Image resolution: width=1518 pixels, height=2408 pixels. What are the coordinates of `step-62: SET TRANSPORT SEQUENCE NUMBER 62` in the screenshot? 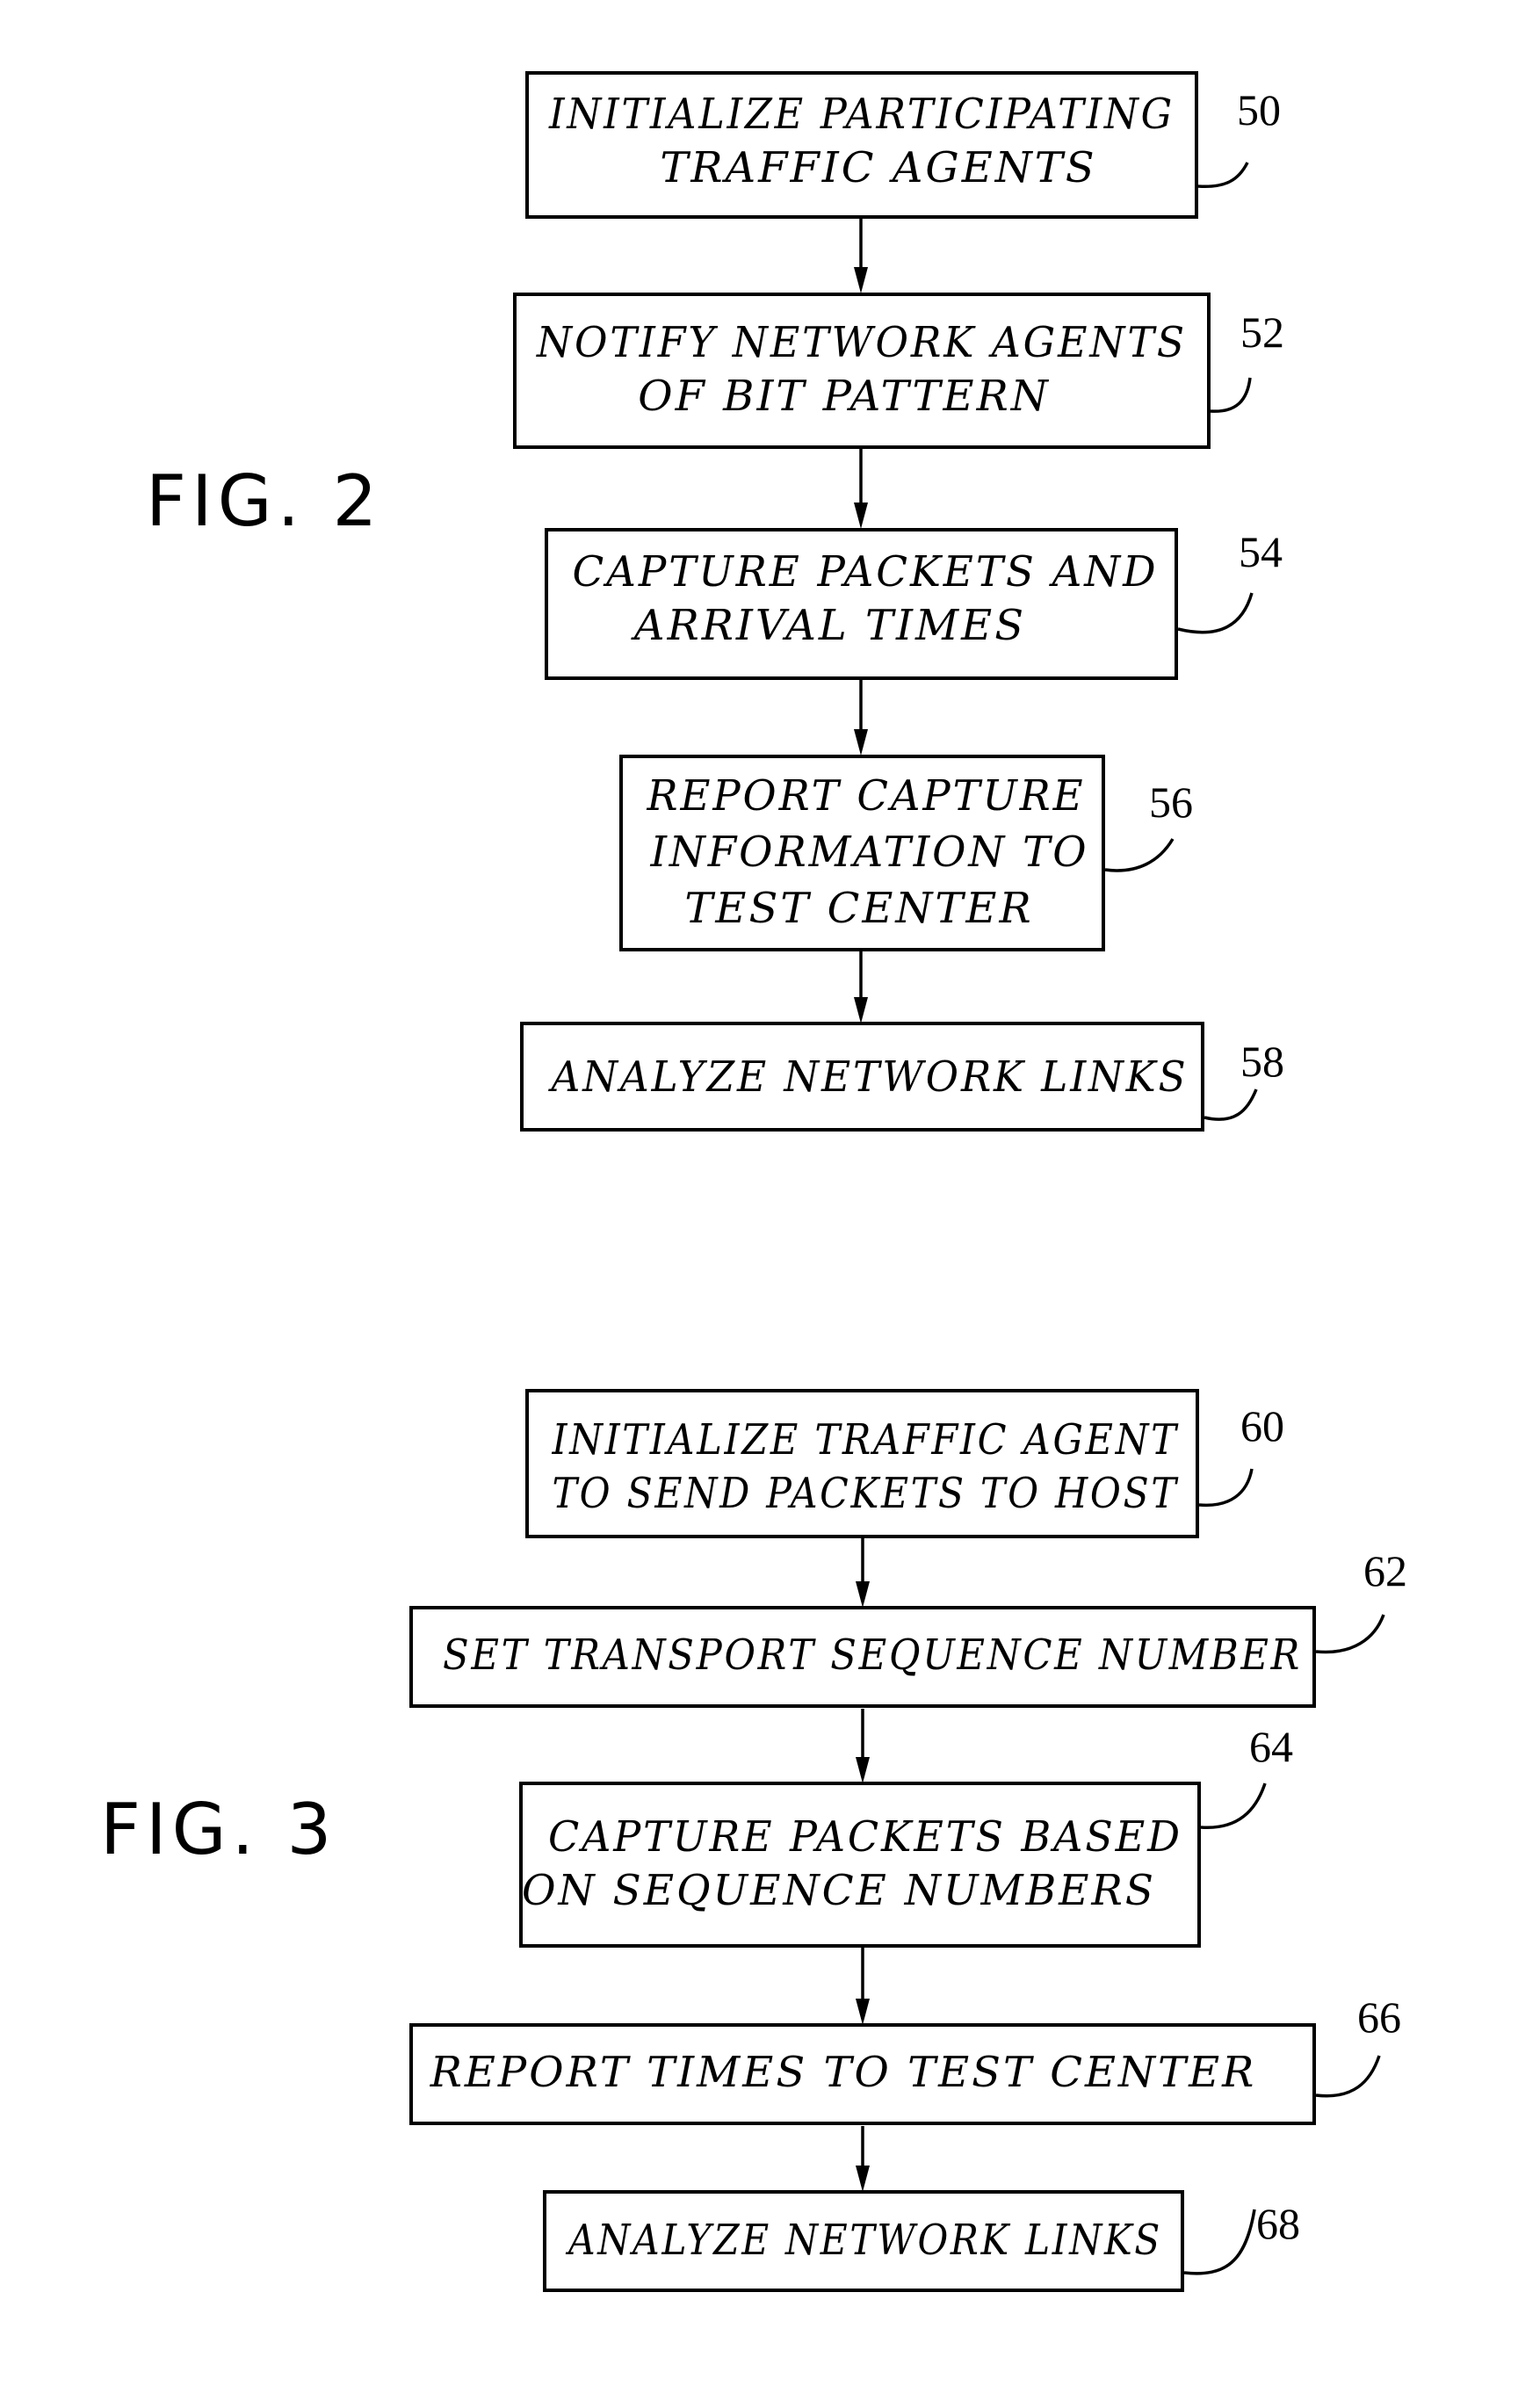 It's located at (908, 1627).